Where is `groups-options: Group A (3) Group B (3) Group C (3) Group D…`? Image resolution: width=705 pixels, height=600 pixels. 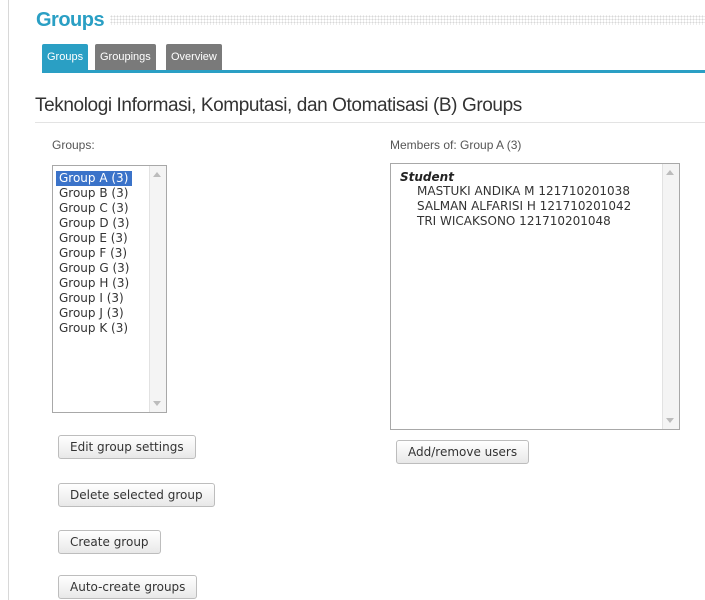
groups-options: Group A (3) Group B (3) Group C (3) Group D… is located at coordinates (94, 253).